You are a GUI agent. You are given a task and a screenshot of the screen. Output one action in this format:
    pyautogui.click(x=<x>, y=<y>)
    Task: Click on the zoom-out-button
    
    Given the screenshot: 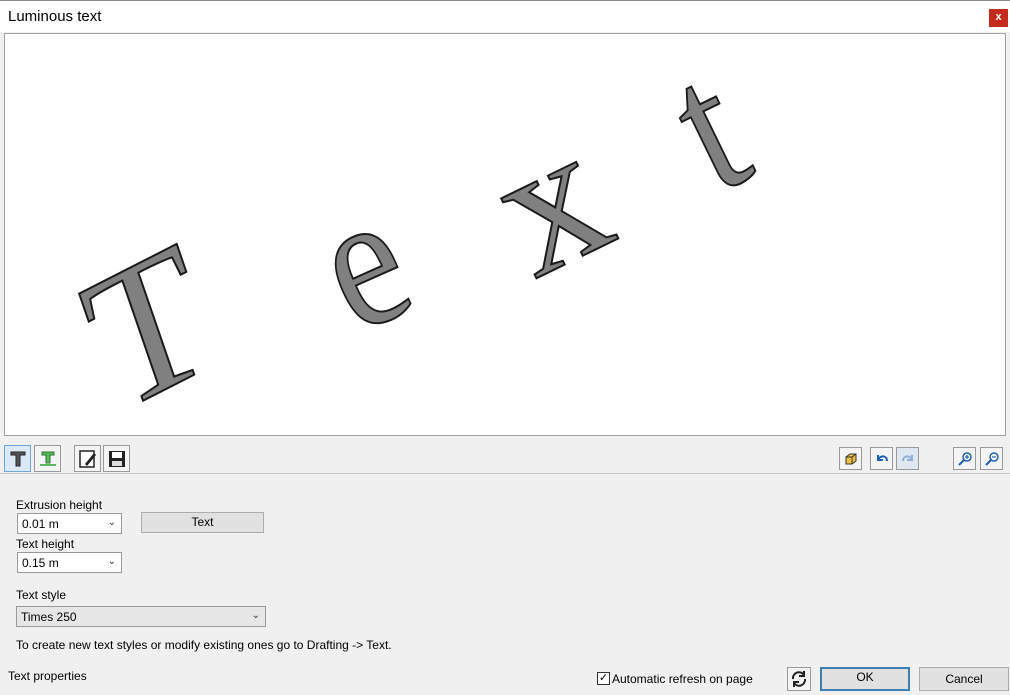 What is the action you would take?
    pyautogui.click(x=991, y=458)
    